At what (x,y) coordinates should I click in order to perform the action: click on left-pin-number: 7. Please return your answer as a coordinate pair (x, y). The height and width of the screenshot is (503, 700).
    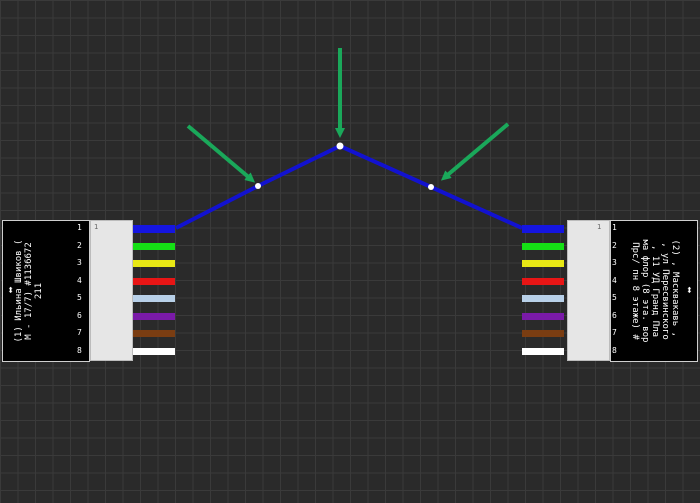
    Looking at the image, I should click on (79, 332).